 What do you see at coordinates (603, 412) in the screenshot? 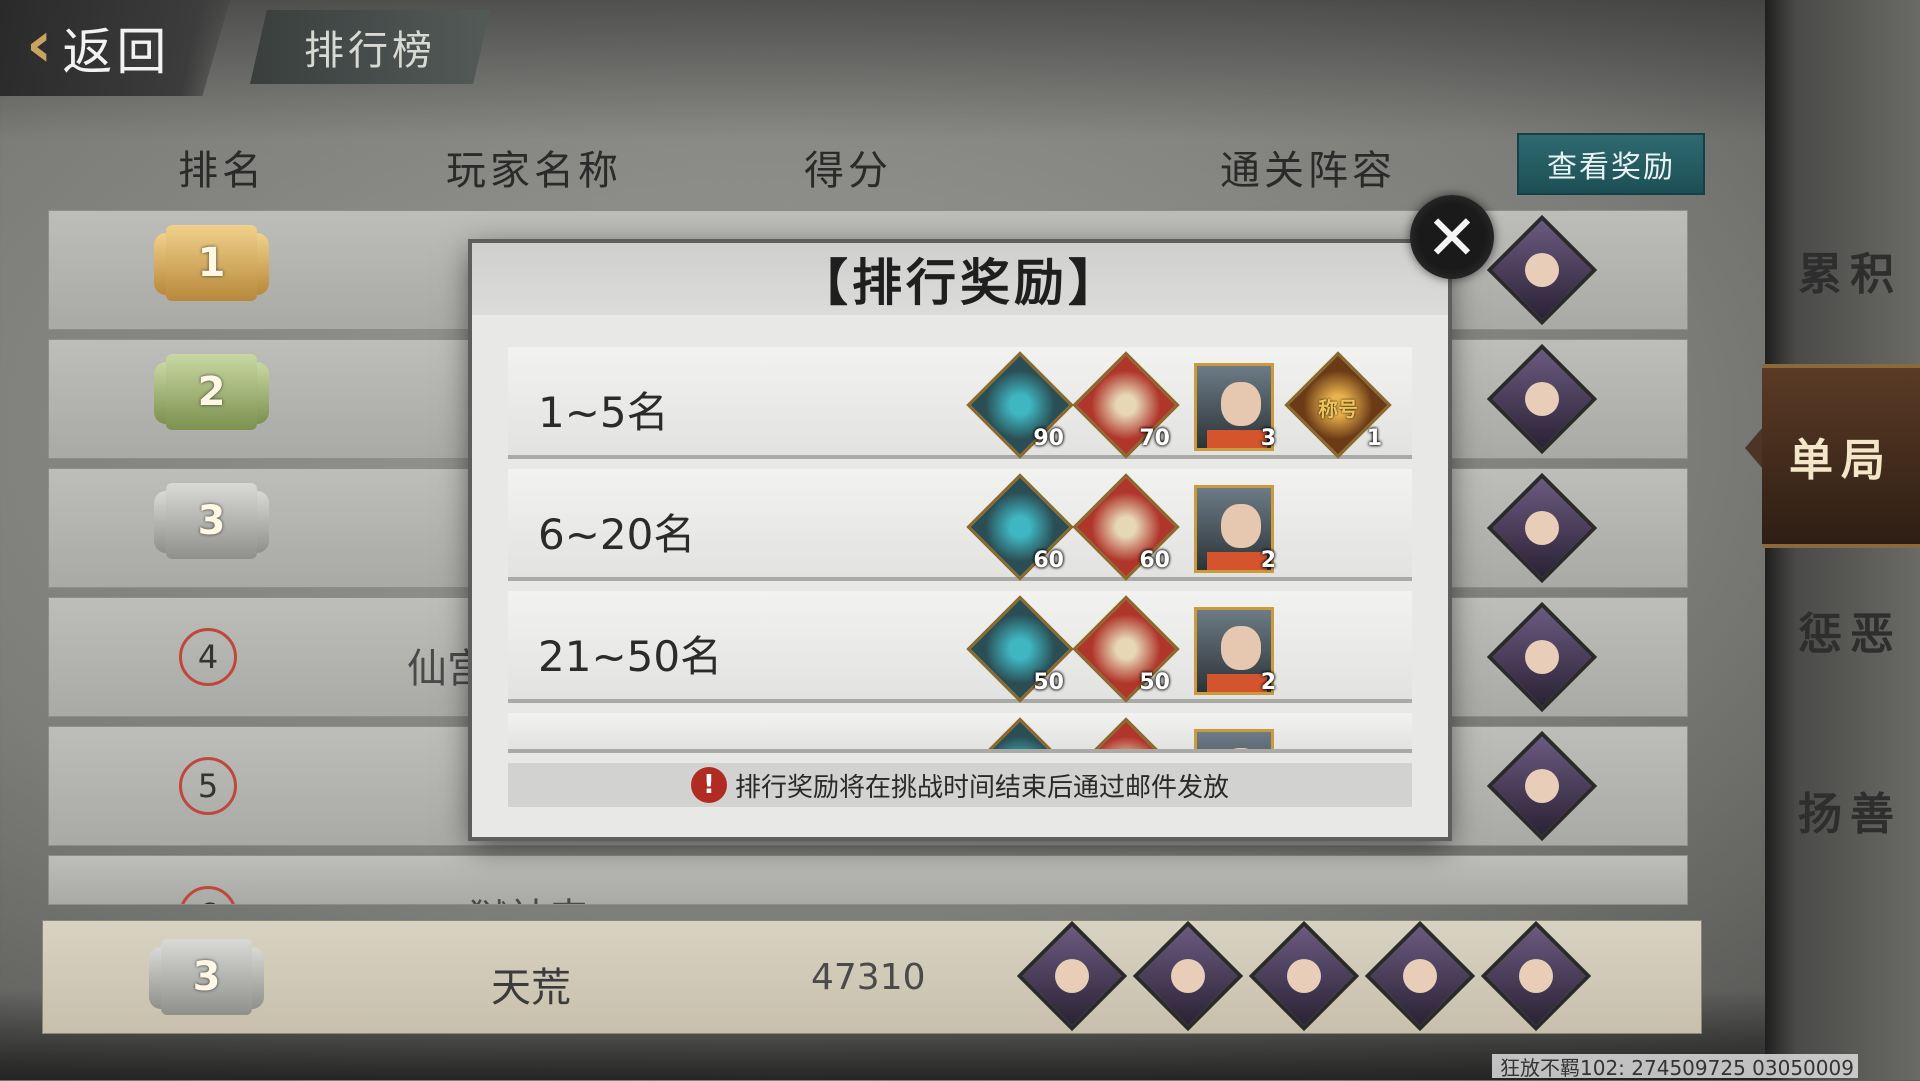
I see `reward-rank-range: 1~5名` at bounding box center [603, 412].